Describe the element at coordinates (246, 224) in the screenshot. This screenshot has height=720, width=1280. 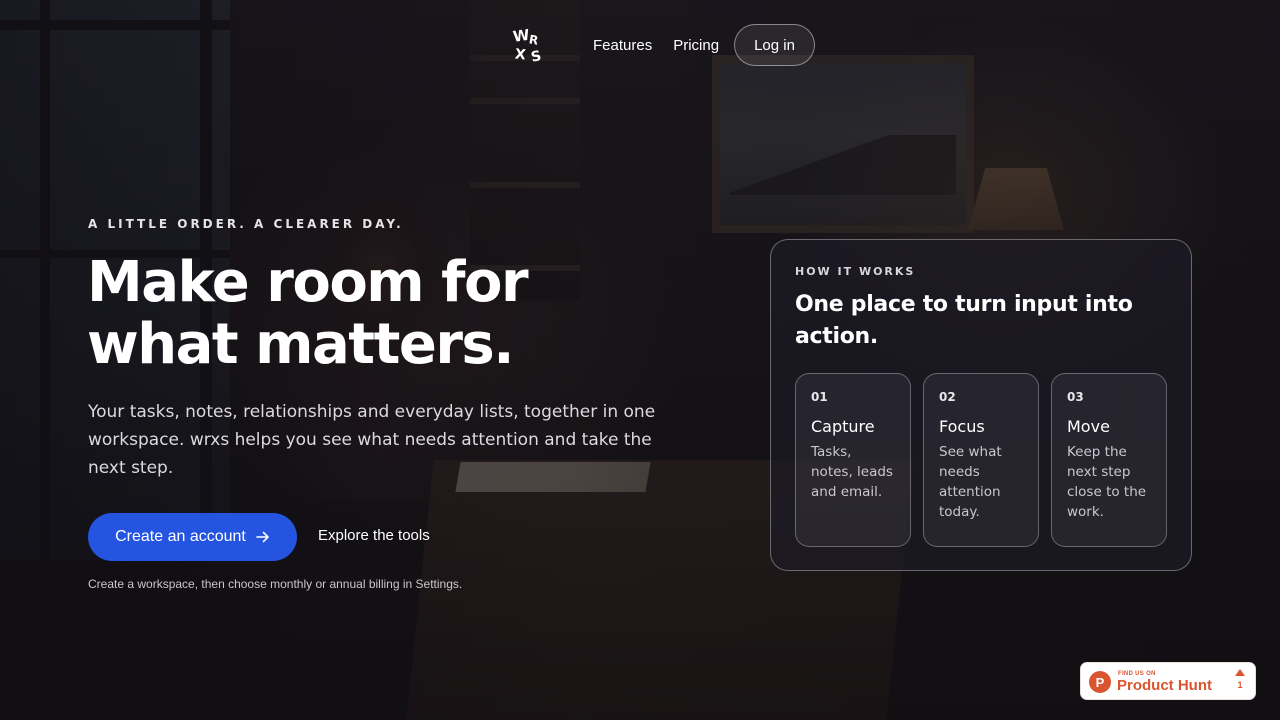
I see `hero-eyebrow: A LITTLE ORDER. A CLEARER DAY.` at that location.